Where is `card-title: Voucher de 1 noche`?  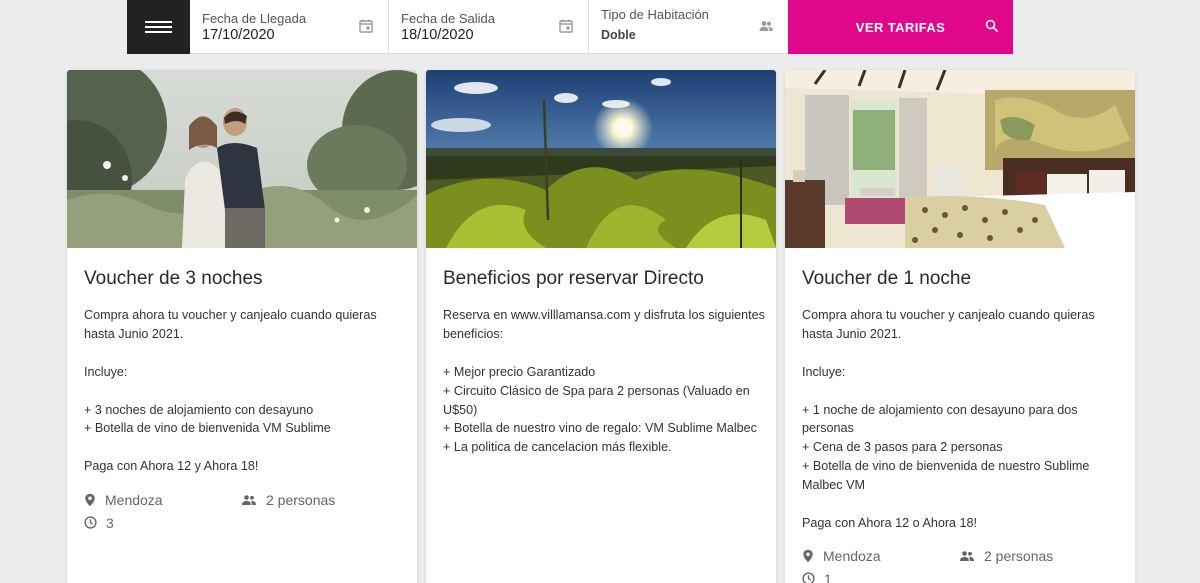
card-title: Voucher de 1 noche is located at coordinates (887, 278).